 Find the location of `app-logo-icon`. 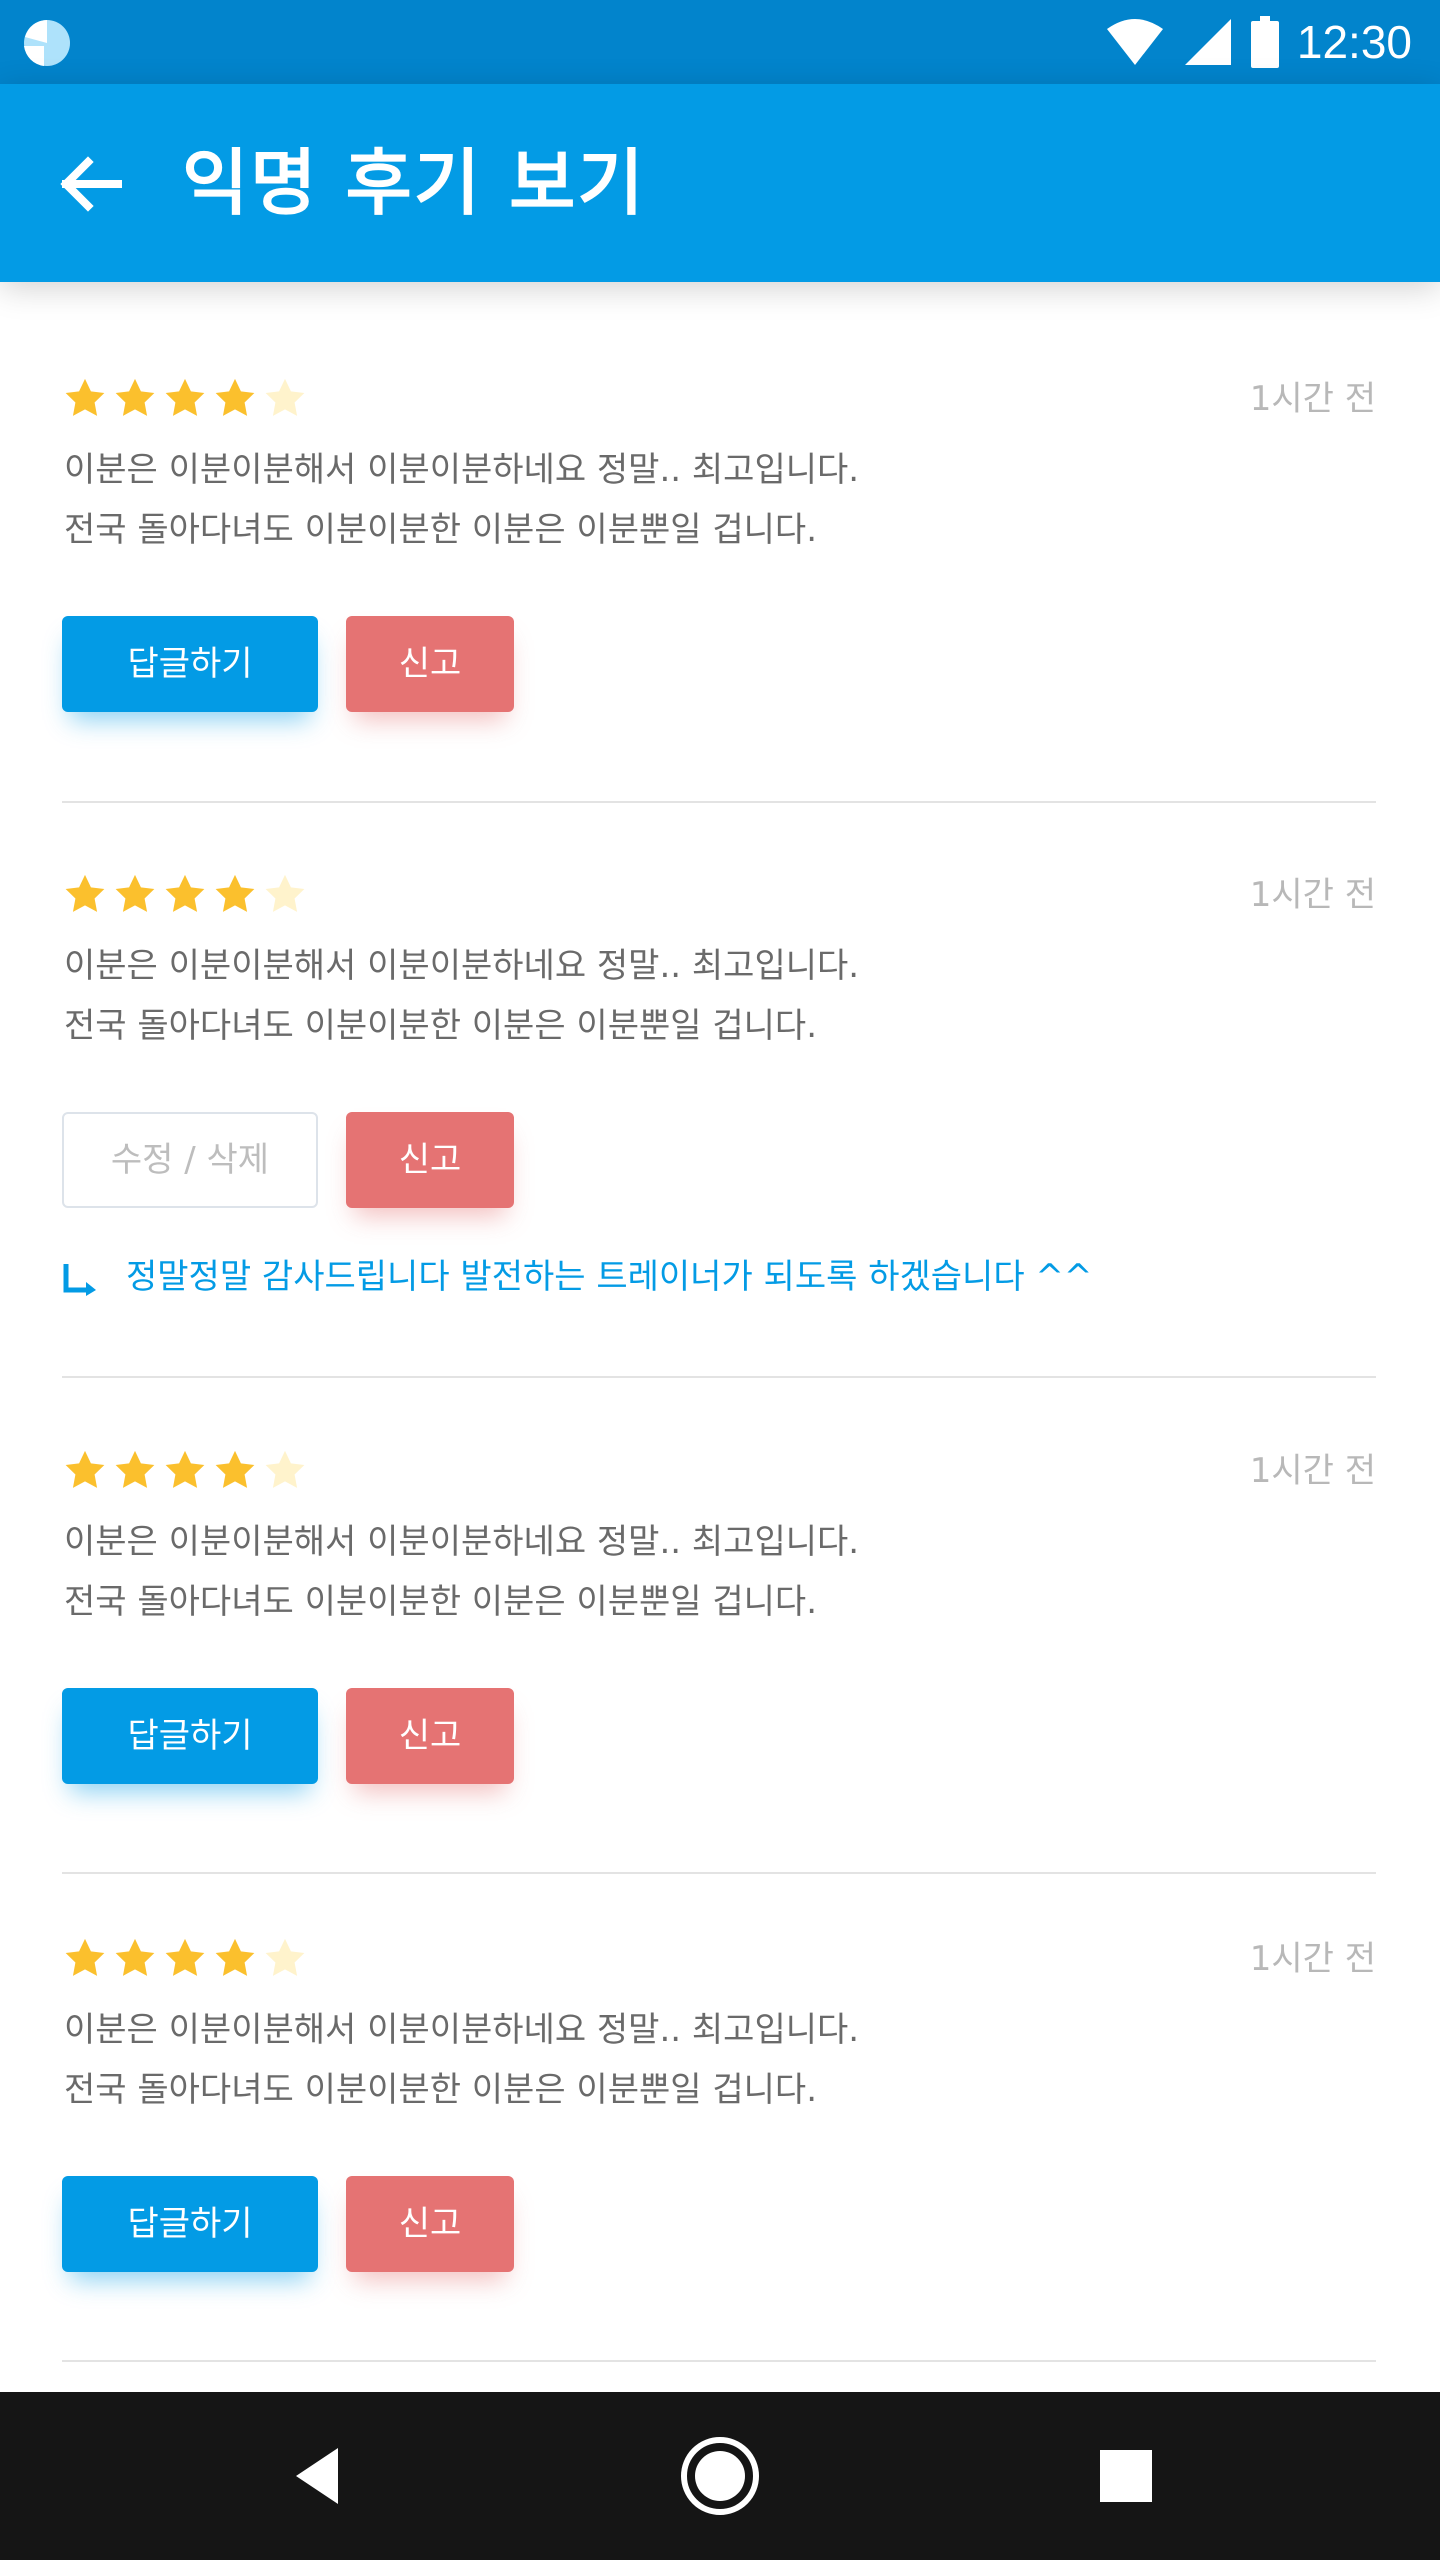

app-logo-icon is located at coordinates (47, 43).